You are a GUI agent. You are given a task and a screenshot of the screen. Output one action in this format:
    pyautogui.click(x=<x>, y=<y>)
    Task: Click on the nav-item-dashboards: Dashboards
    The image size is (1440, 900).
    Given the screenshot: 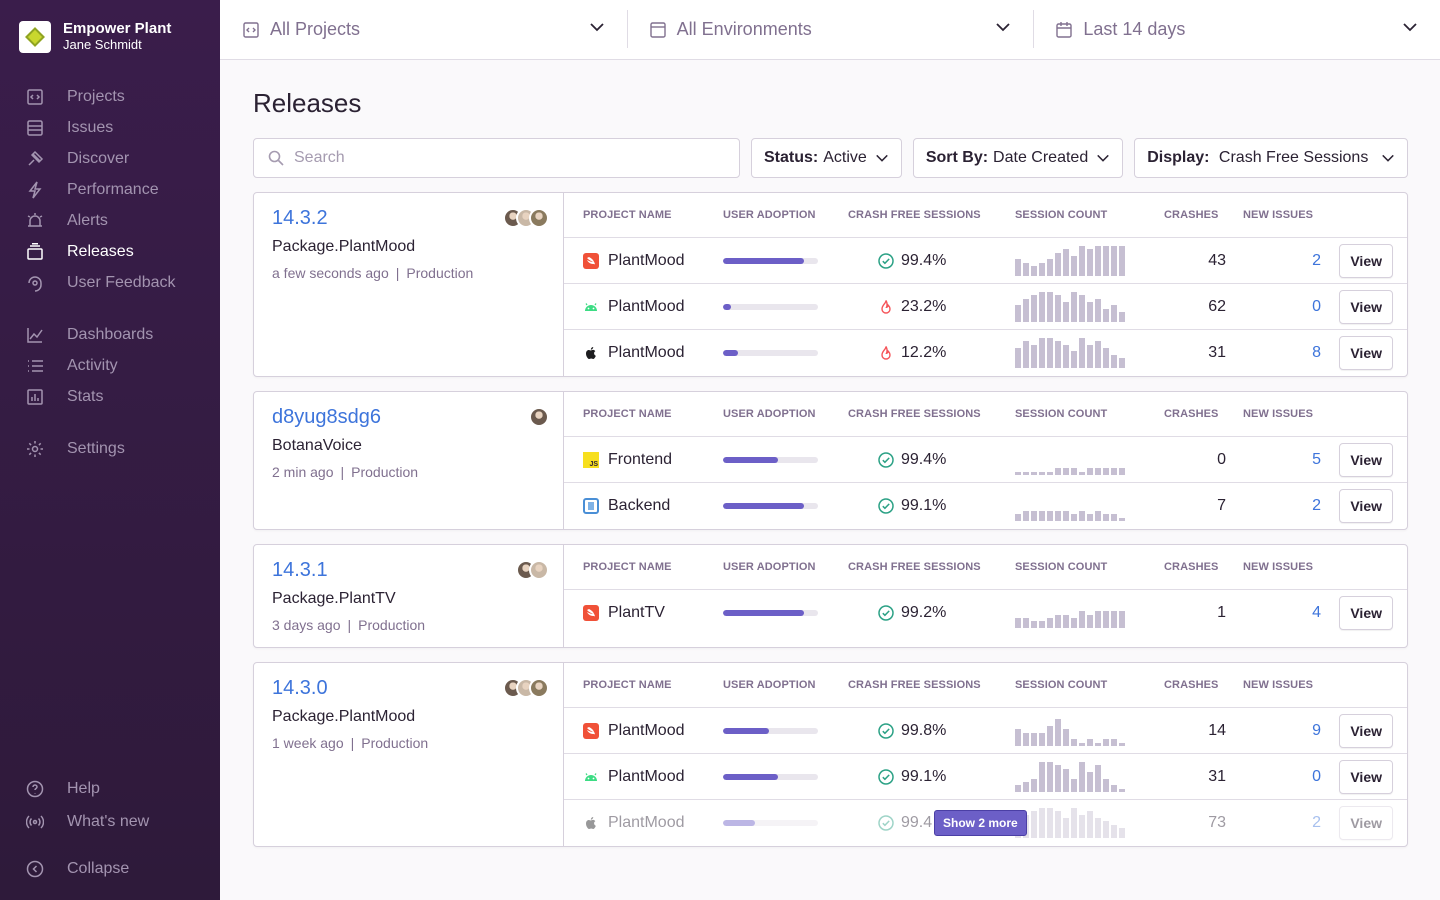 What is the action you would take?
    pyautogui.click(x=110, y=334)
    